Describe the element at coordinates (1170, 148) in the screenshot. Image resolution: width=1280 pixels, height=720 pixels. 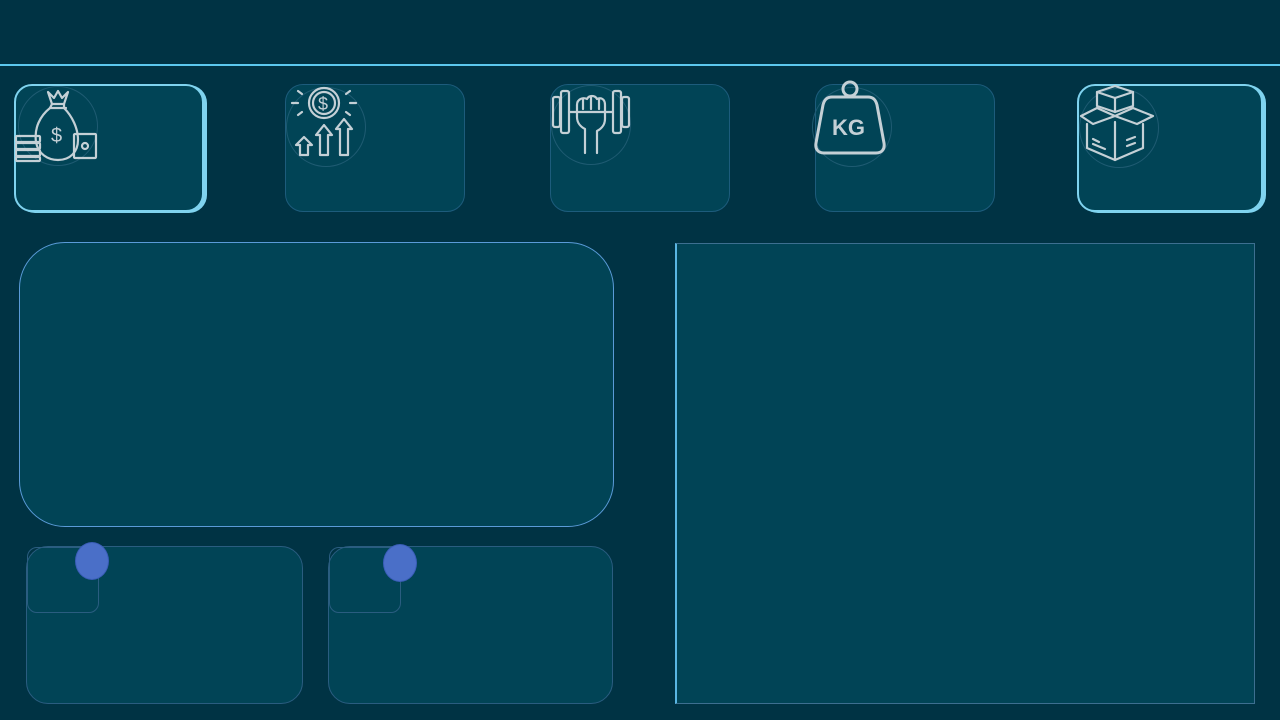
I see `kpi-card-inventory` at that location.